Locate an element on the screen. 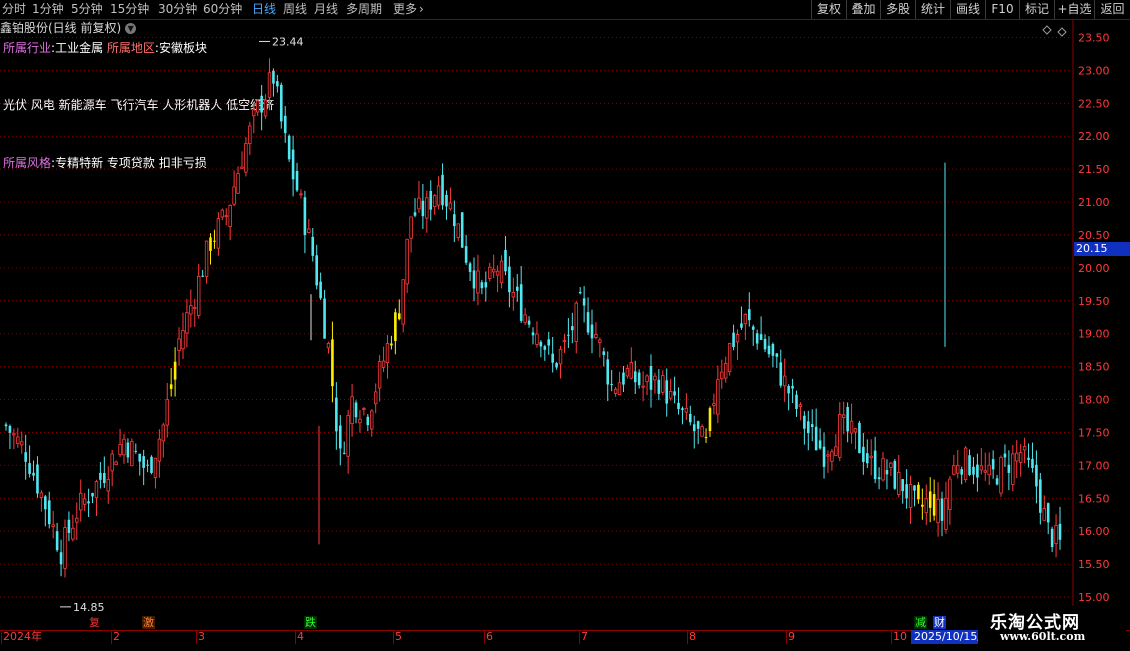 The image size is (1130, 651). y-tick-label: 18.50 is located at coordinates (1094, 367).